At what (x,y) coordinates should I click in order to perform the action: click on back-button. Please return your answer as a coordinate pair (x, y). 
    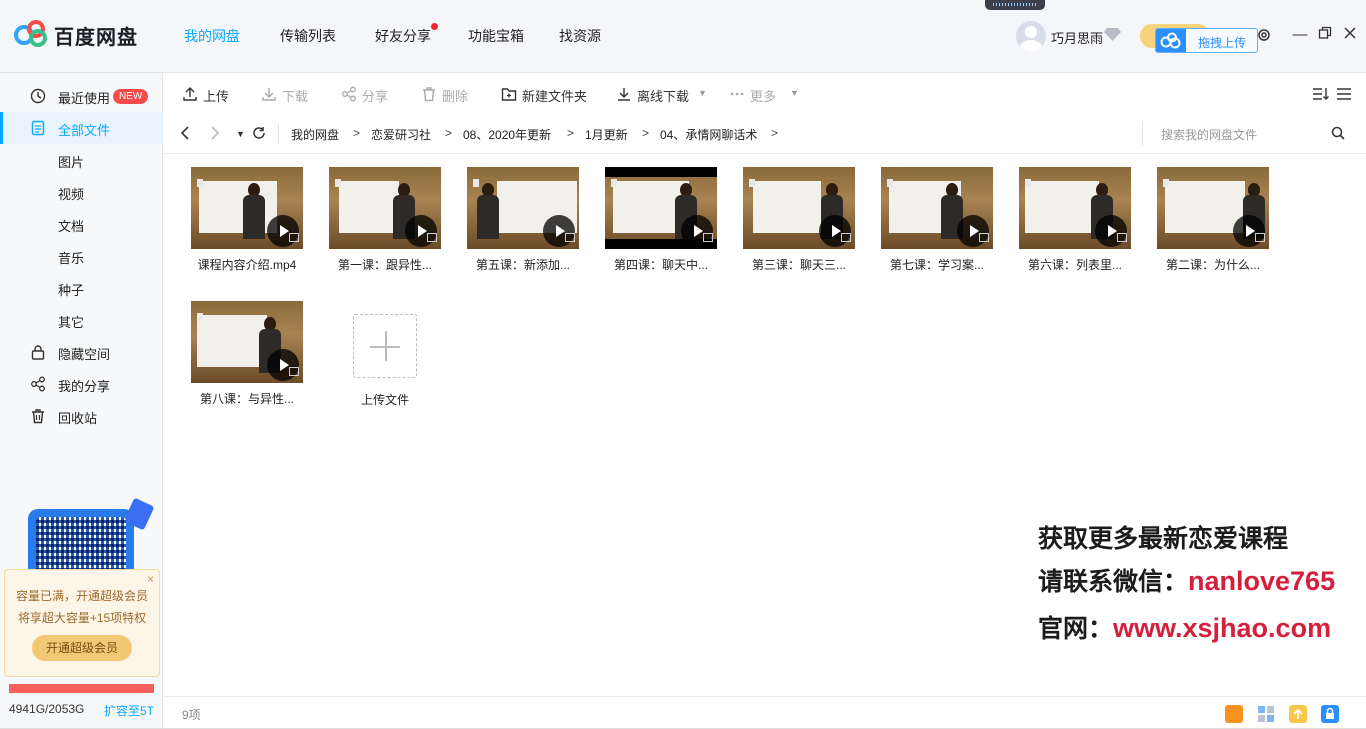
    Looking at the image, I should click on (185, 134).